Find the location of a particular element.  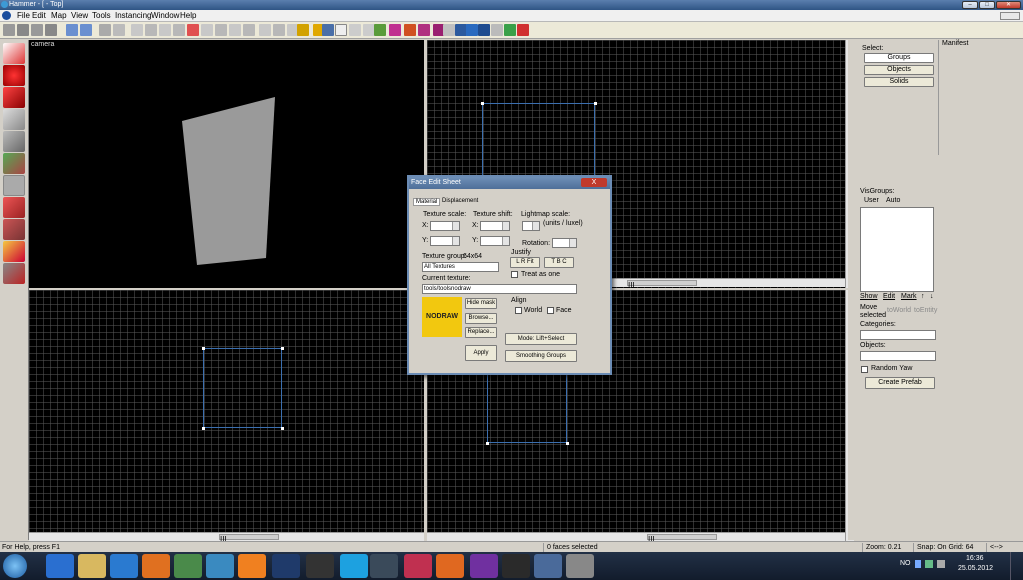

grid-smaller-icon is located at coordinates (37, 30).